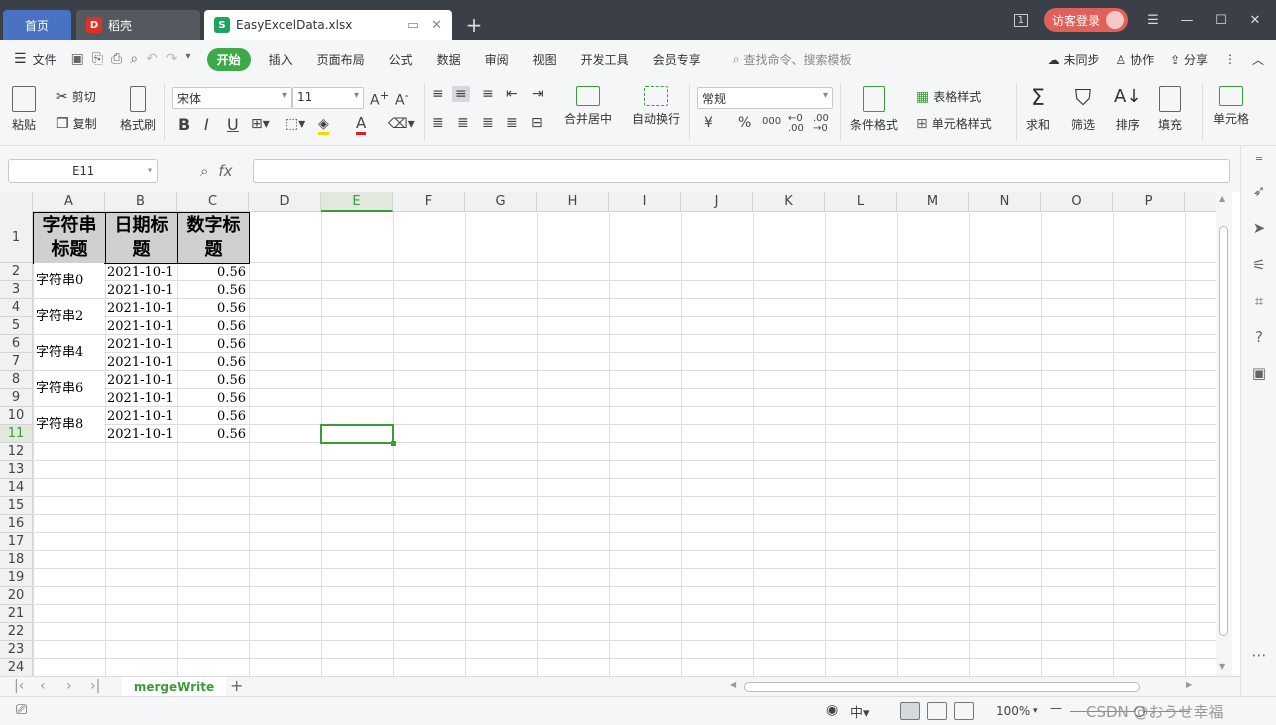 This screenshot has height=725, width=1276. What do you see at coordinates (16, 506) in the screenshot?
I see `row-header-15: 15` at bounding box center [16, 506].